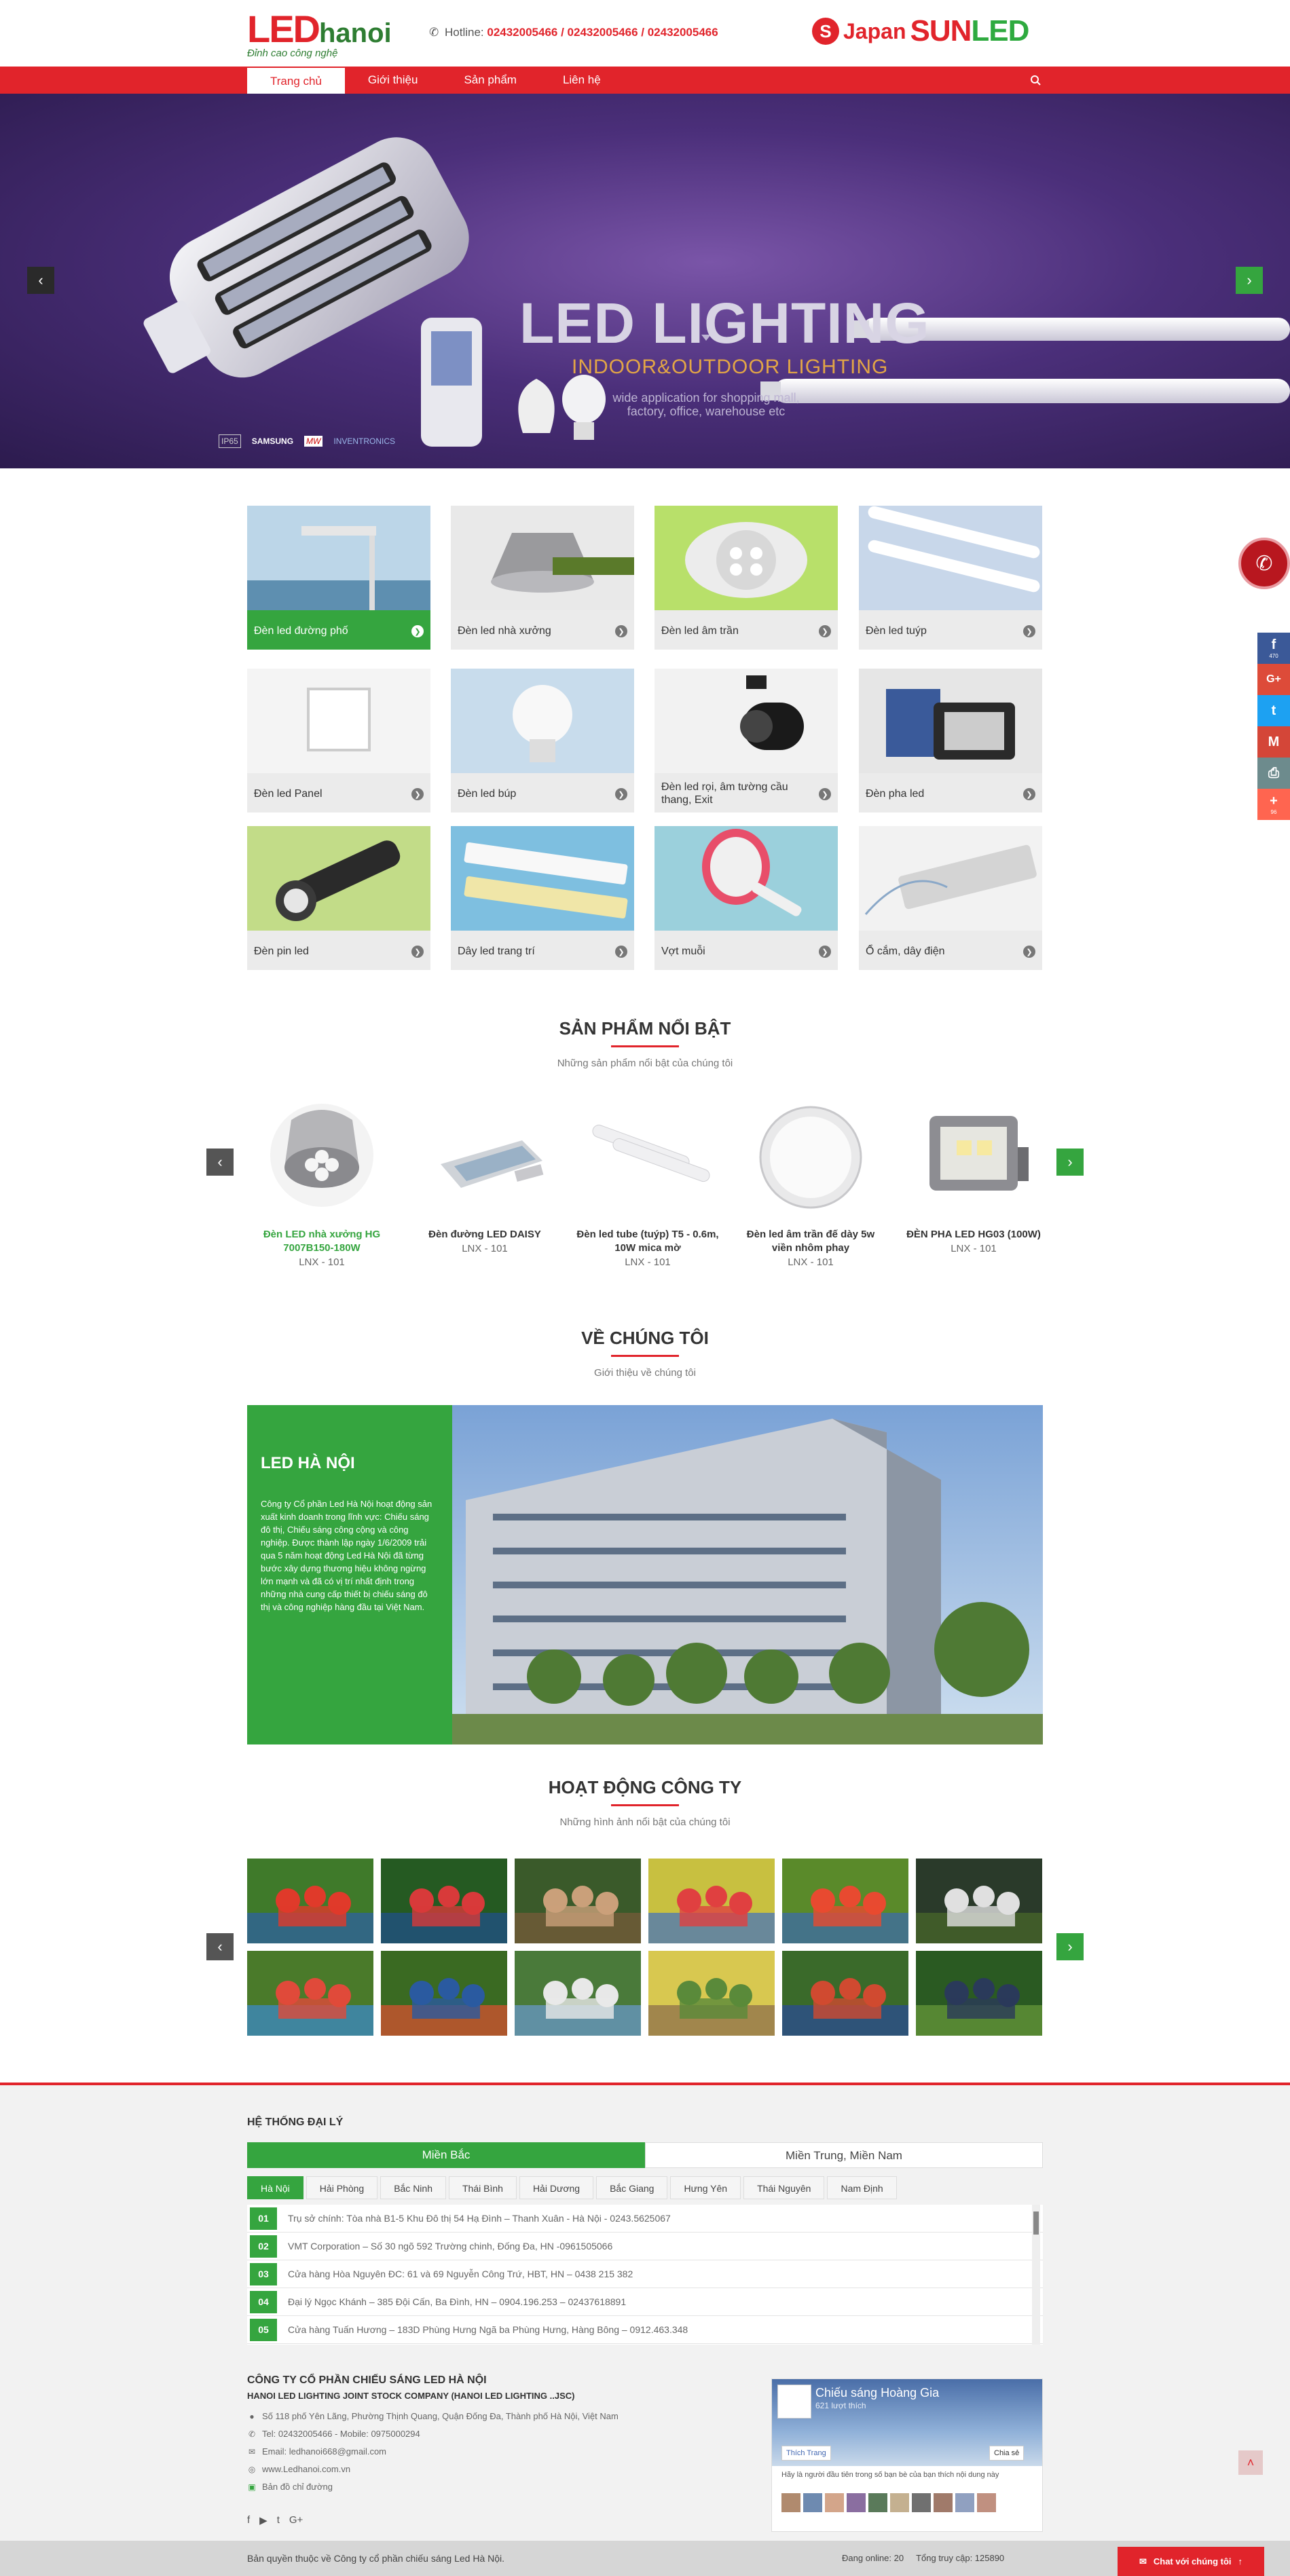 The height and width of the screenshot is (2576, 1290). I want to click on product-name: Đèn led âm trần đế dày 5w viền nhôm phay, so click(810, 1242).